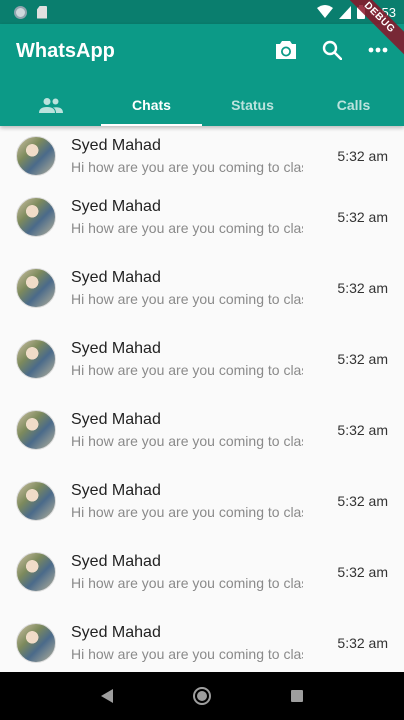 Image resolution: width=404 pixels, height=720 pixels. What do you see at coordinates (286, 50) in the screenshot?
I see `camera-icon` at bounding box center [286, 50].